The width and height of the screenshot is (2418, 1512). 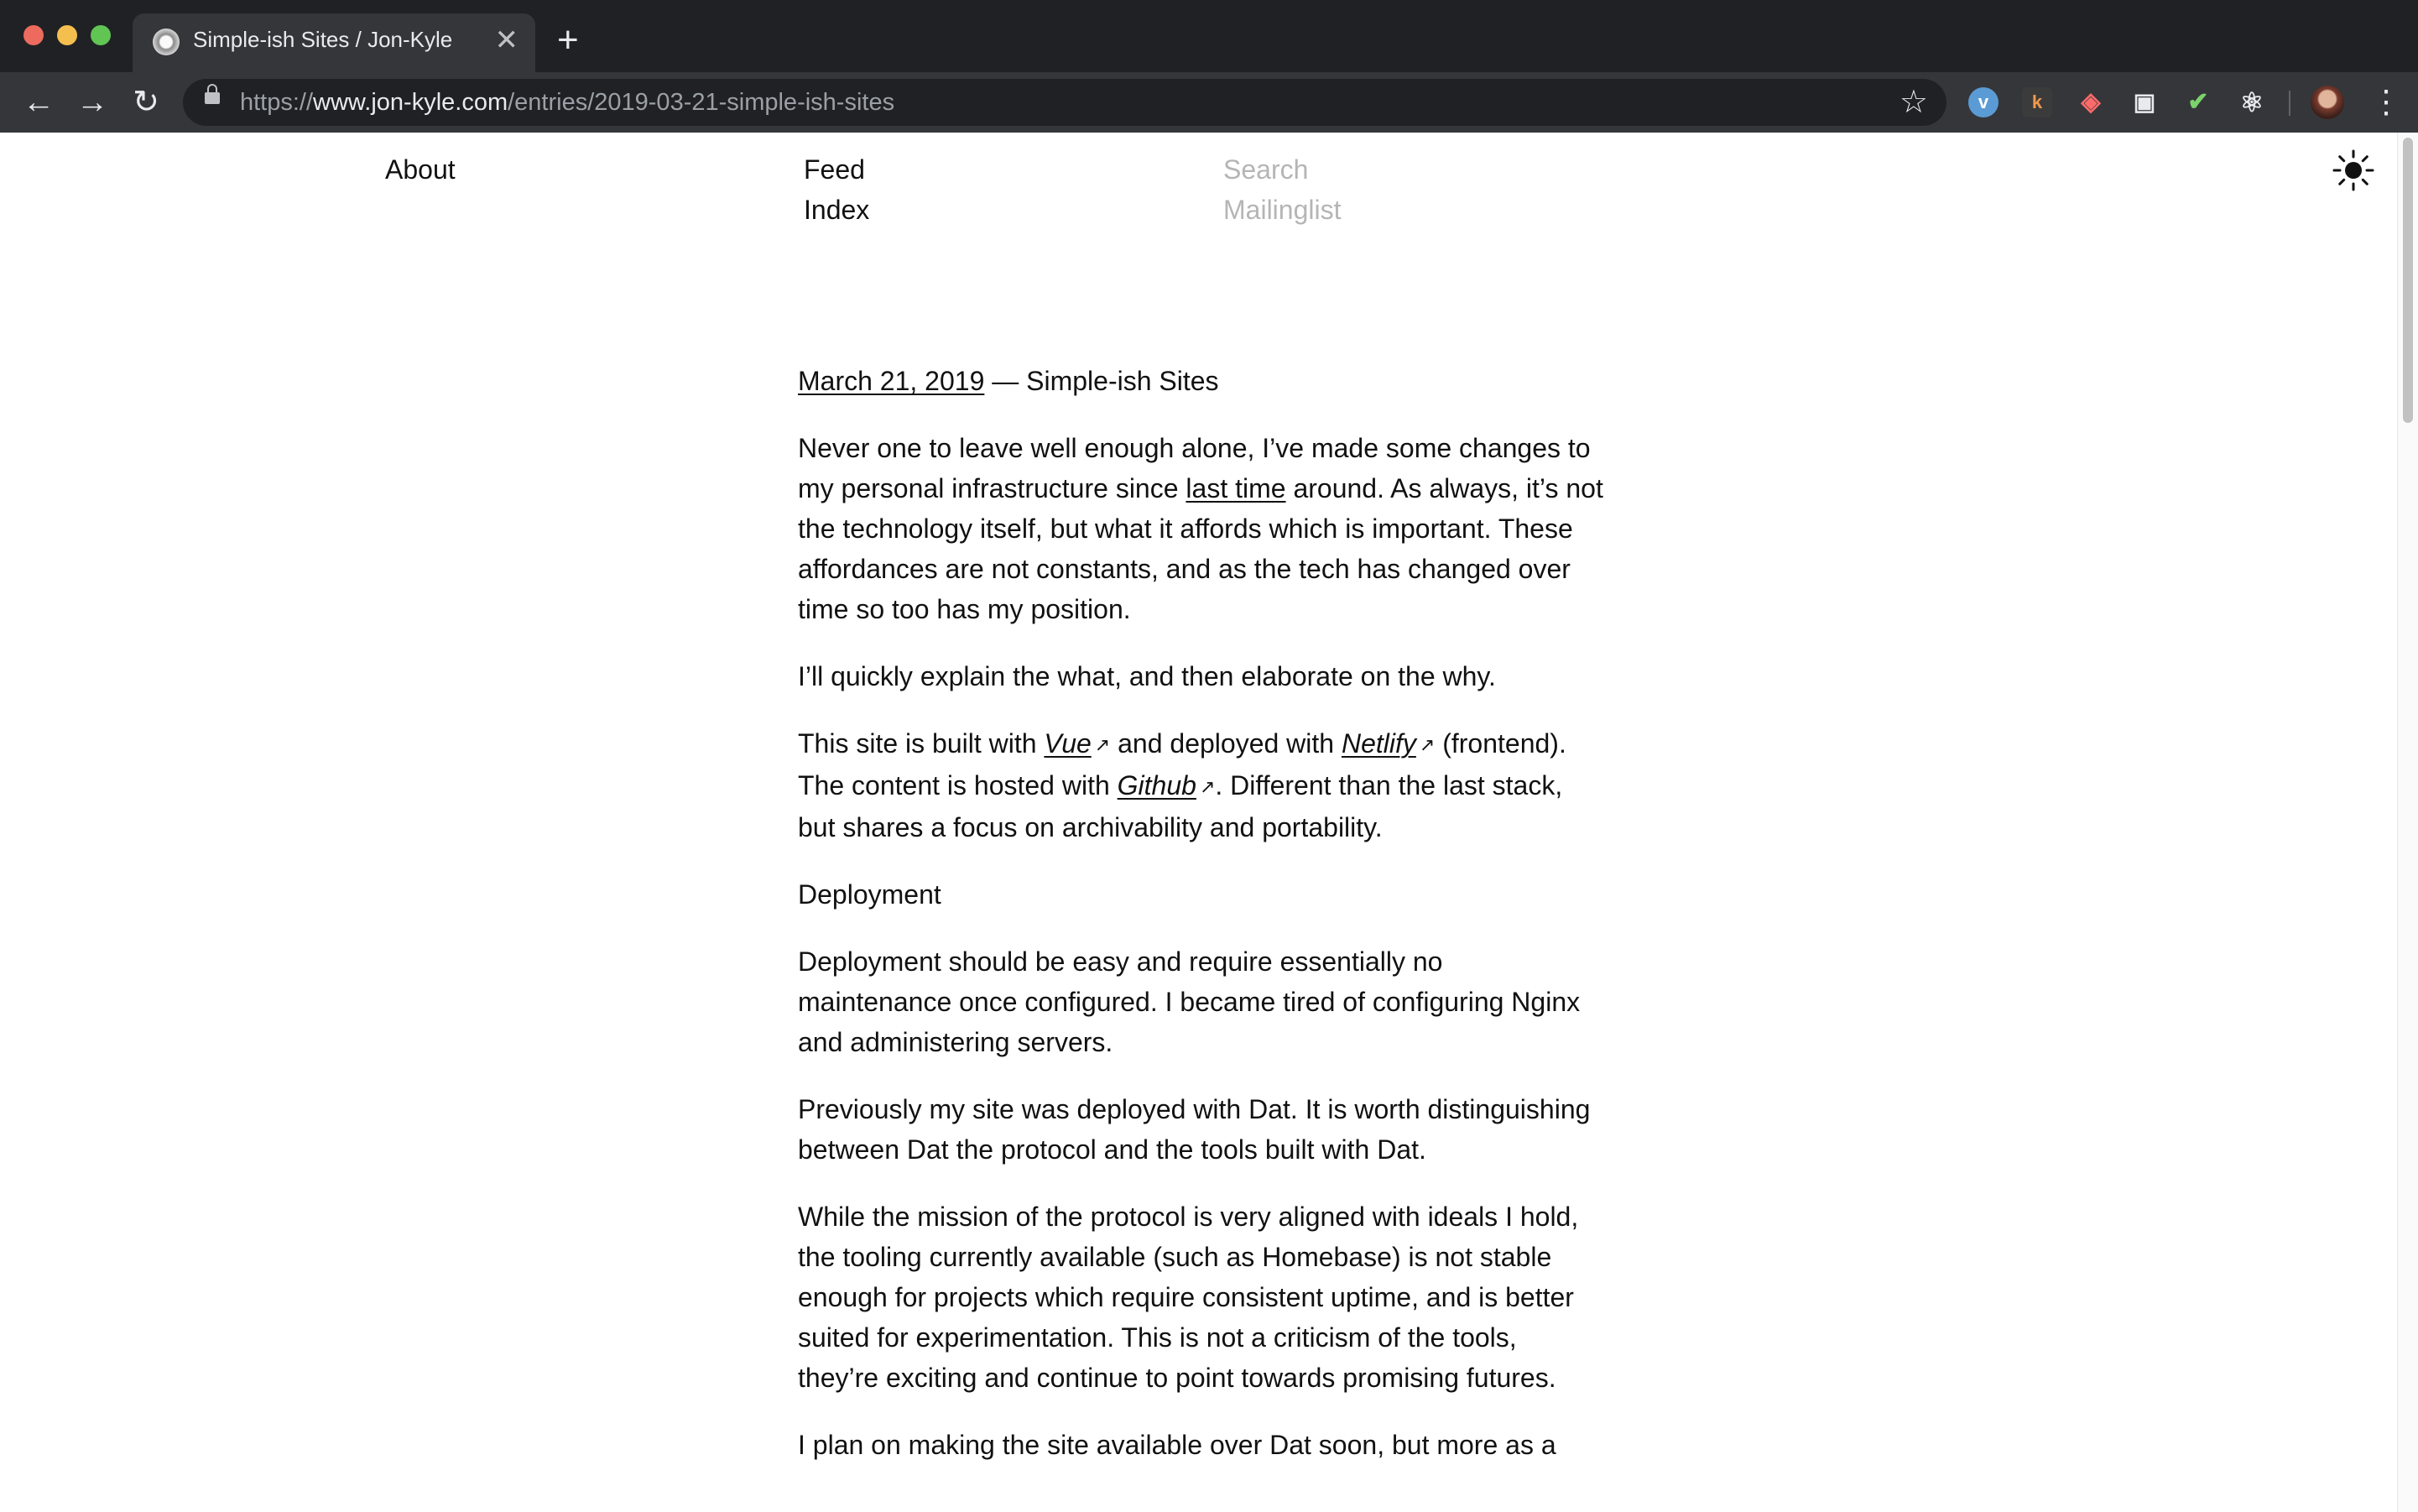 I want to click on entry-title: Simple-ish Sites, so click(x=1122, y=381).